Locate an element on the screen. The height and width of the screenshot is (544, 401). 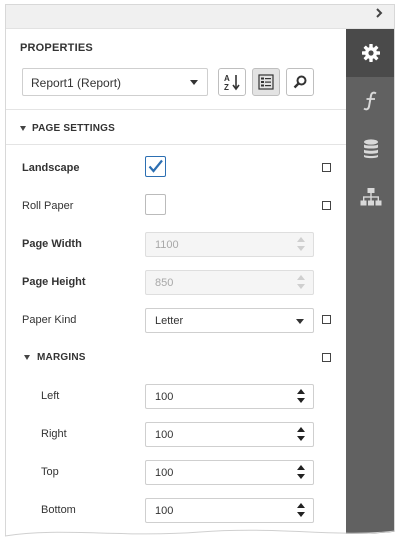
search-icon is located at coordinates (300, 82).